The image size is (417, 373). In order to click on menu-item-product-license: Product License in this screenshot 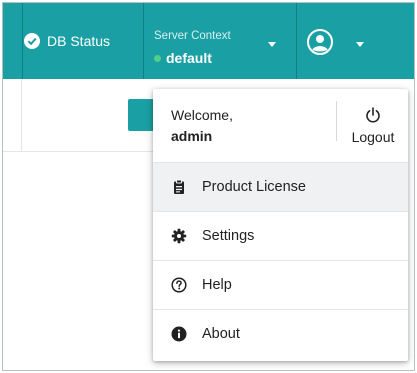, I will do `click(280, 186)`.